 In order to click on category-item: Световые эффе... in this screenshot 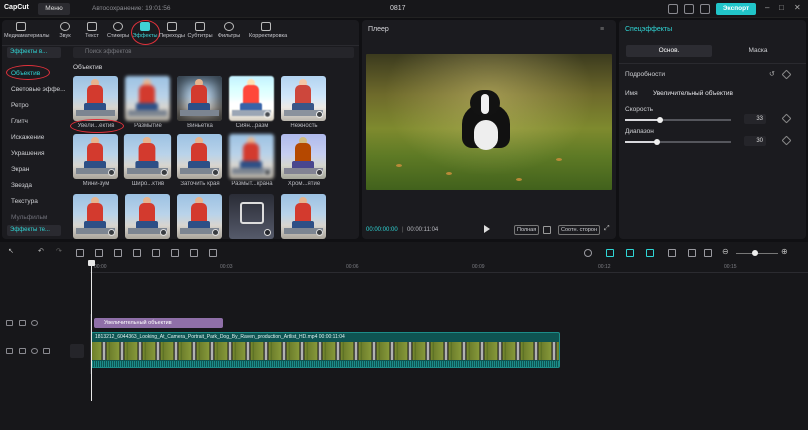, I will do `click(38, 89)`.